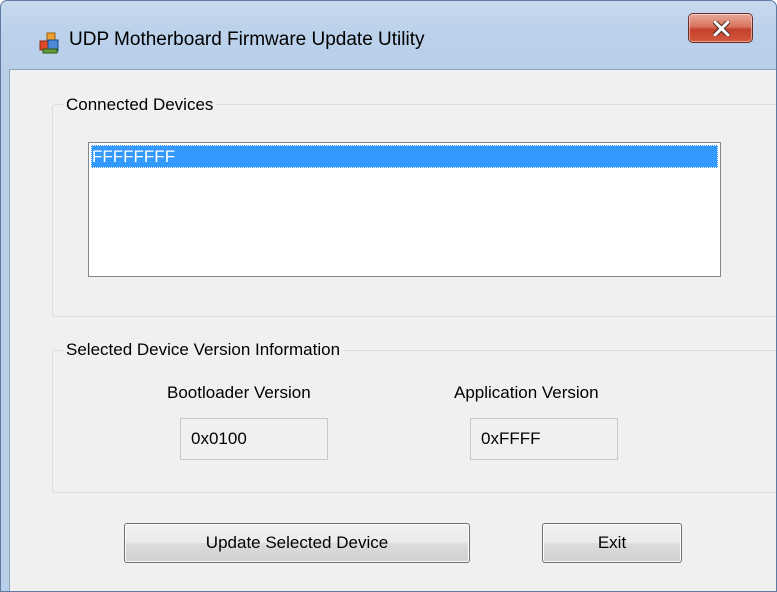 This screenshot has height=592, width=777. What do you see at coordinates (49, 43) in the screenshot?
I see `application-icon` at bounding box center [49, 43].